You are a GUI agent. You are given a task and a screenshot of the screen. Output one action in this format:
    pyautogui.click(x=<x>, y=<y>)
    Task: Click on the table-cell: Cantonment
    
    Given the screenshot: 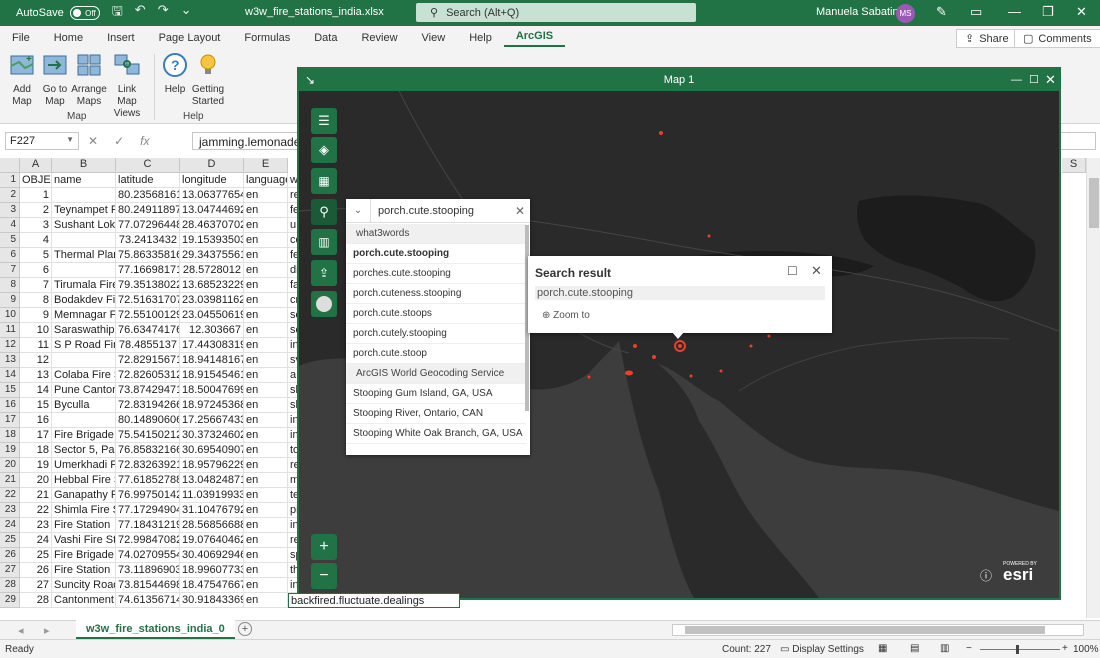 What is the action you would take?
    pyautogui.click(x=84, y=600)
    